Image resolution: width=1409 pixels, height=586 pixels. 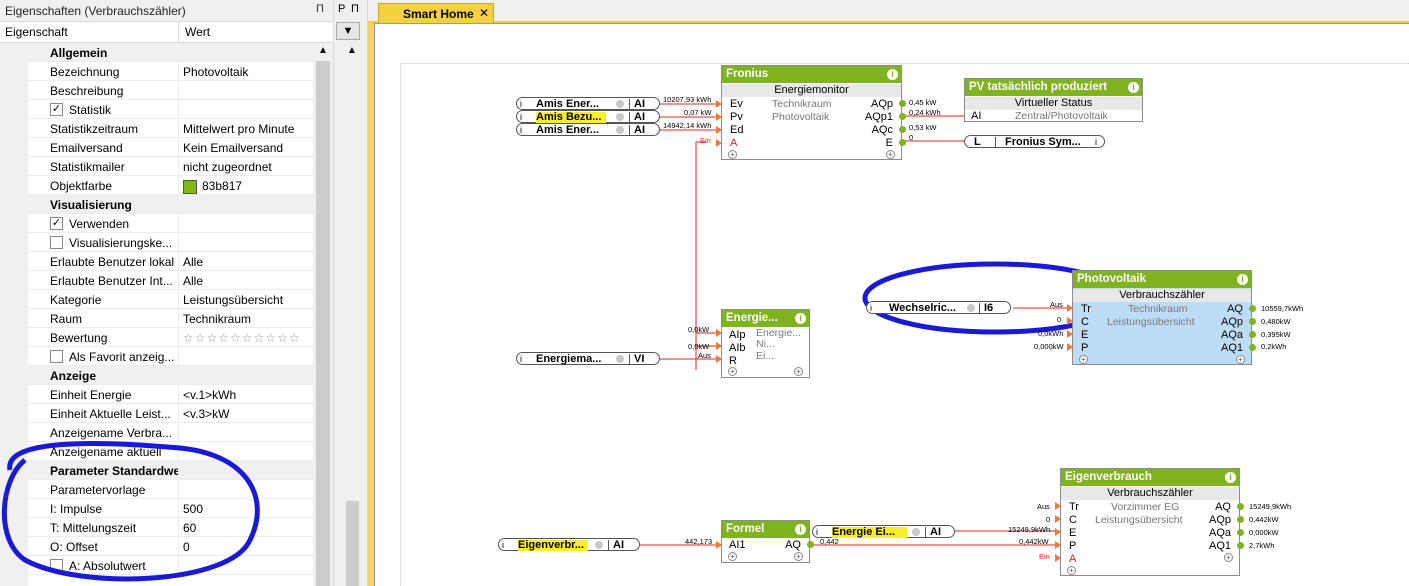 I want to click on property-row: Einheit Aktuelle Leist... <v.3>kW, so click(x=170, y=413).